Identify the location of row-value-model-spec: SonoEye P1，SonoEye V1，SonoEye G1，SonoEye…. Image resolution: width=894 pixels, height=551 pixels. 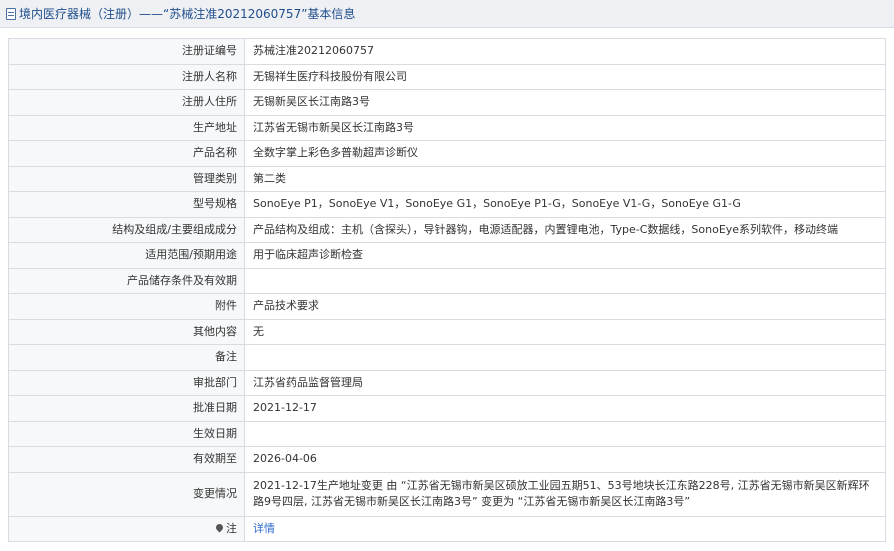
(565, 204).